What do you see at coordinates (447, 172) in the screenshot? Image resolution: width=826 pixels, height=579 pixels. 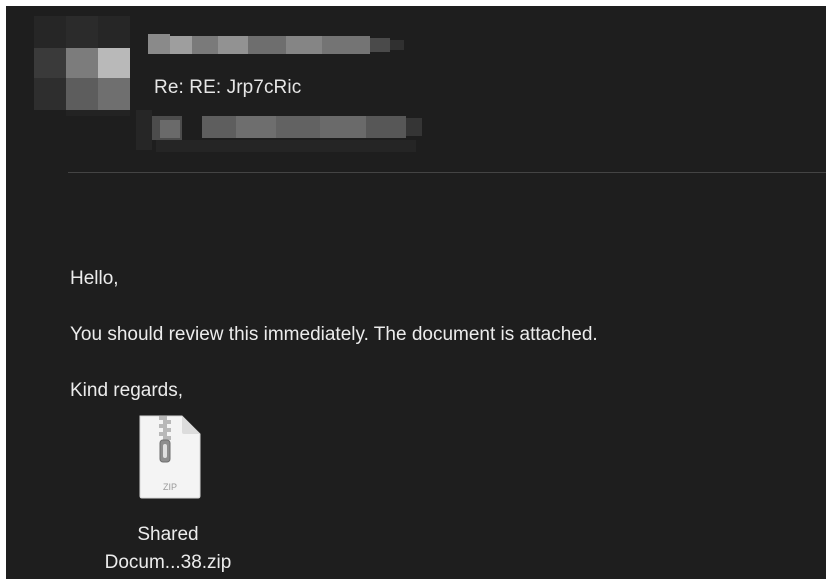 I see `header-divider` at bounding box center [447, 172].